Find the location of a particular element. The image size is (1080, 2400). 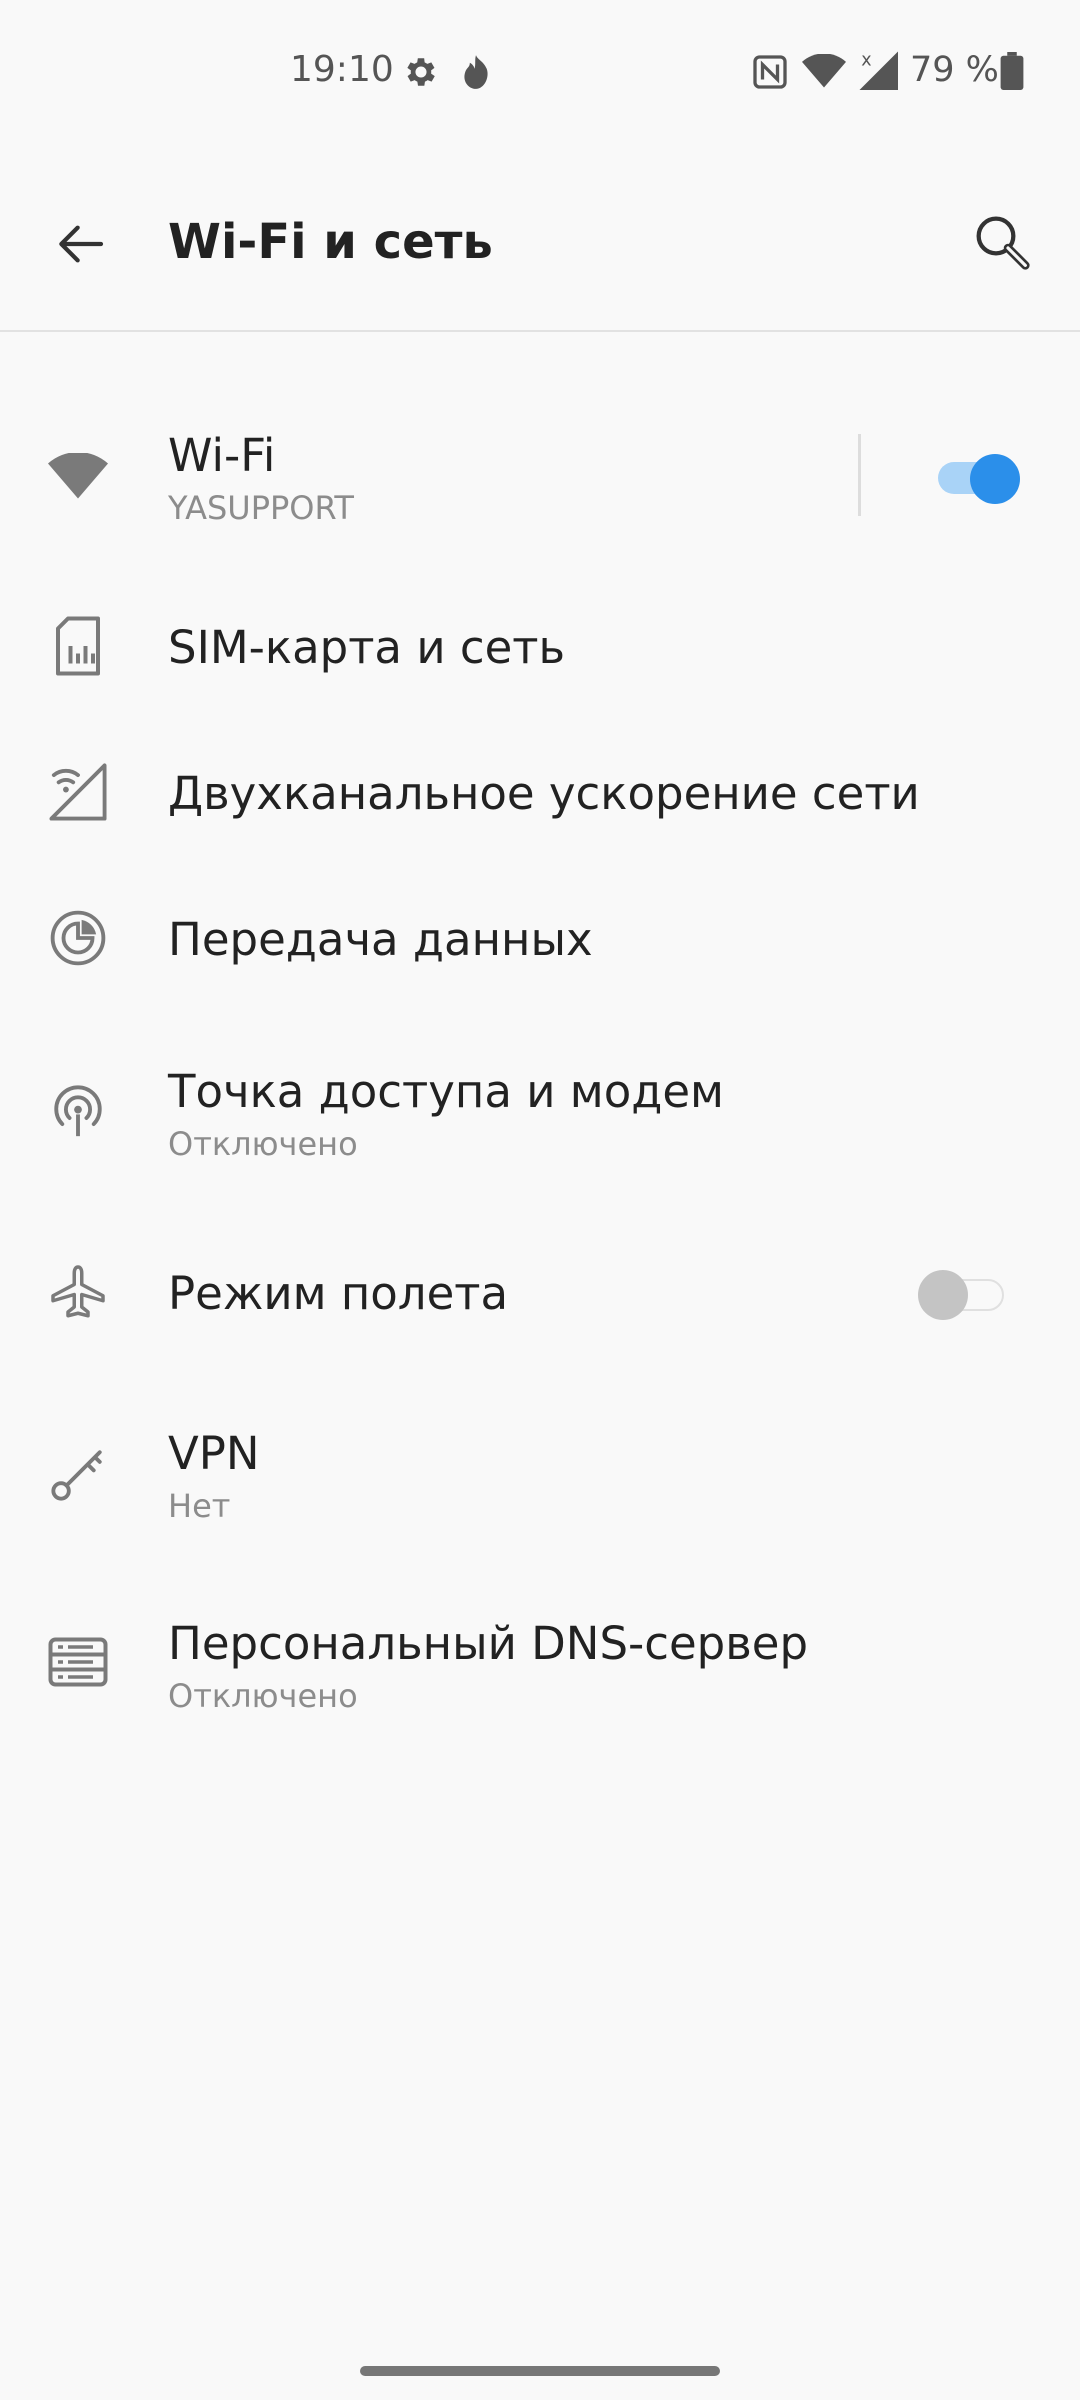

data-usage-title: Передача данных is located at coordinates (380, 939).